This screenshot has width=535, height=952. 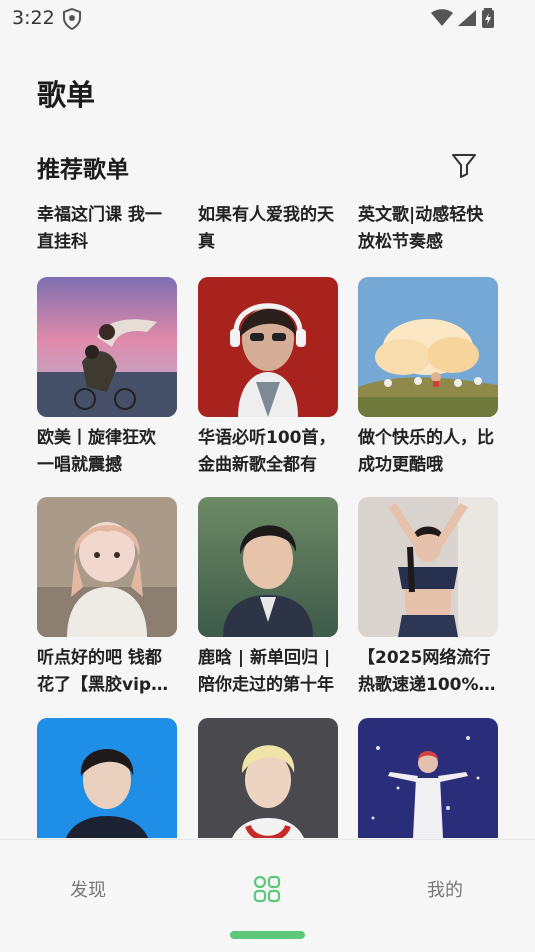 What do you see at coordinates (428, 229) in the screenshot?
I see `playlist-caption: 英文歌|动感轻快放松节奏感` at bounding box center [428, 229].